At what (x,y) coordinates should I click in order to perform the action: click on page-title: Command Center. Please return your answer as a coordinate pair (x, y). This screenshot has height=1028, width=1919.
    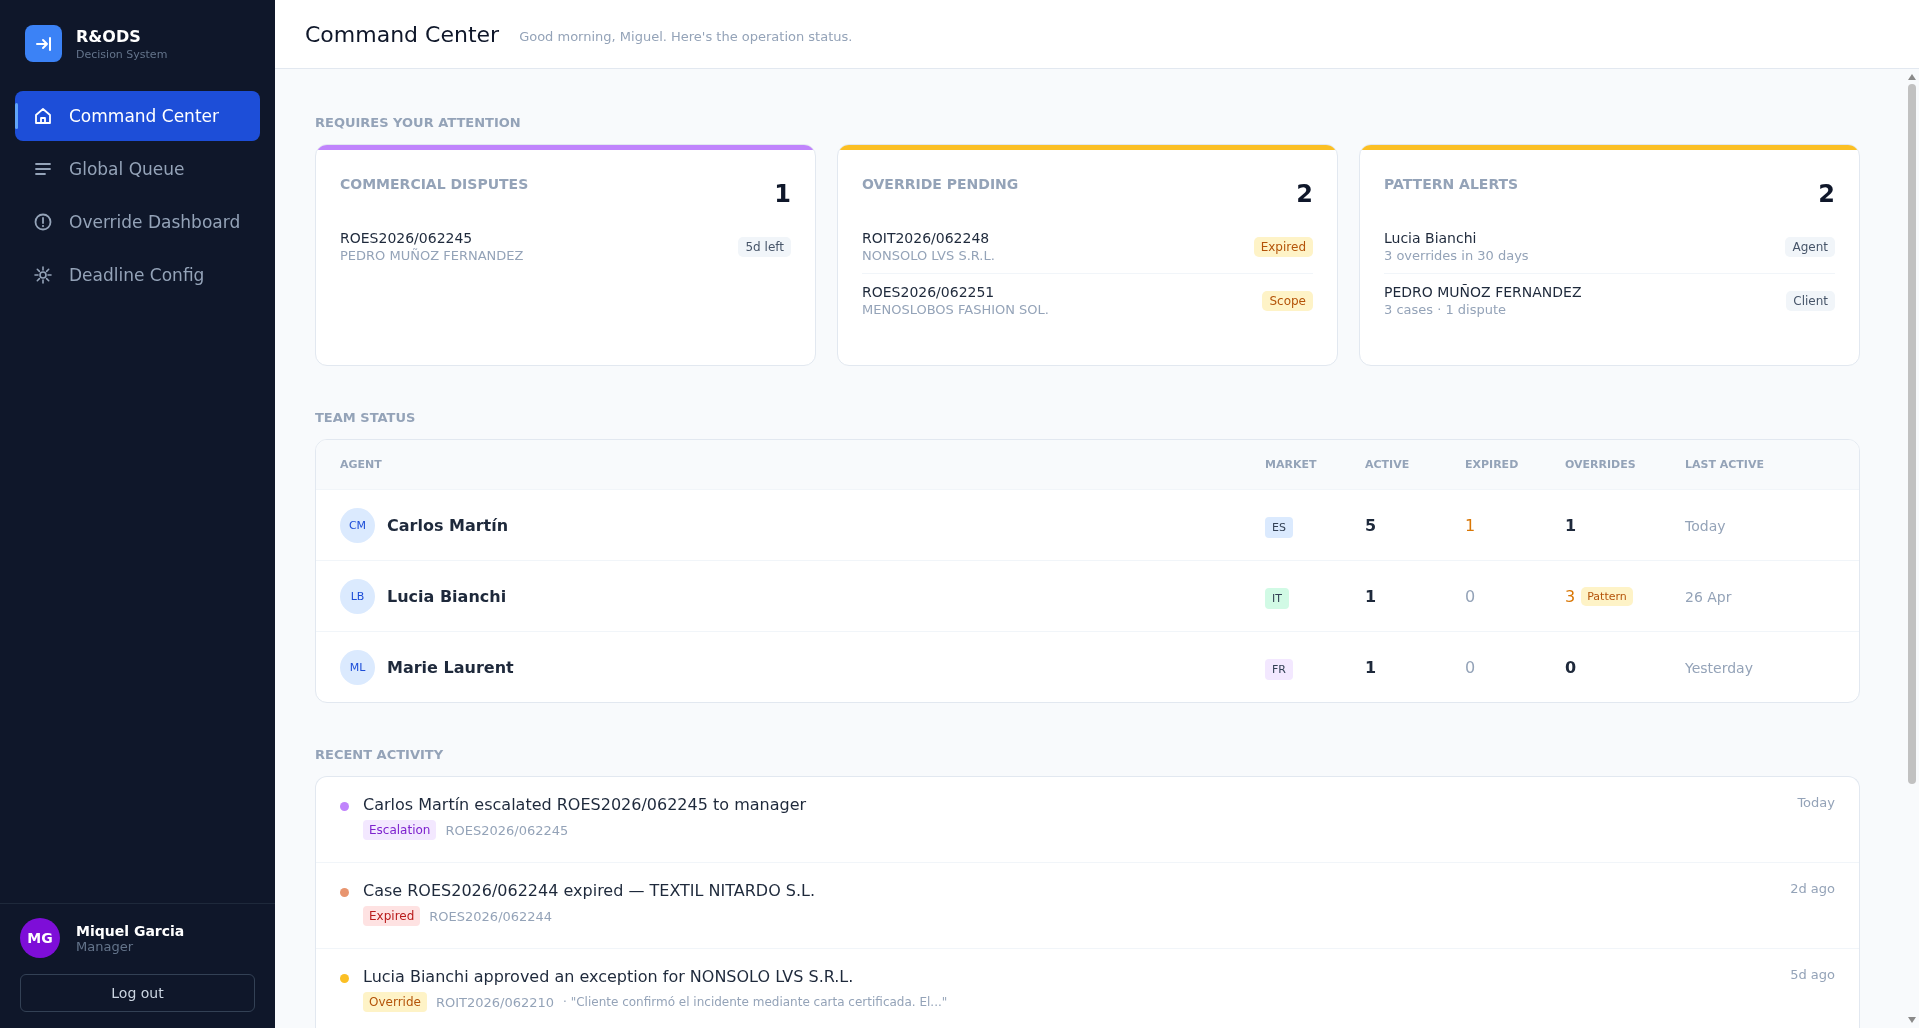
    Looking at the image, I should click on (402, 34).